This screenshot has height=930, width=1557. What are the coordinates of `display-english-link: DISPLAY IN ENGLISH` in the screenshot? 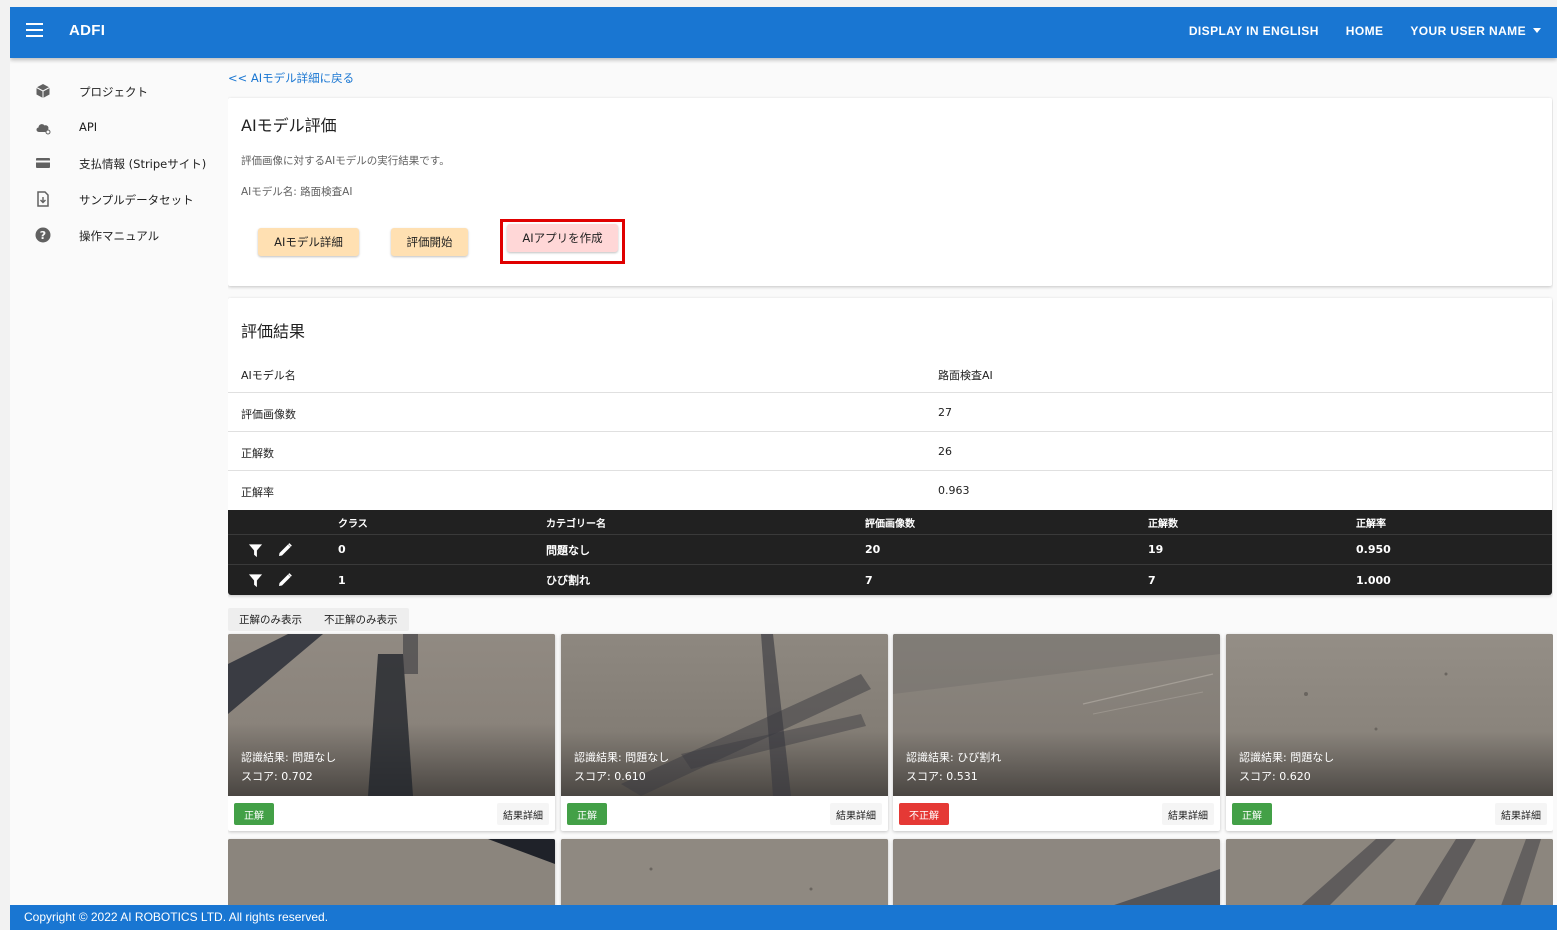 It's located at (1254, 31).